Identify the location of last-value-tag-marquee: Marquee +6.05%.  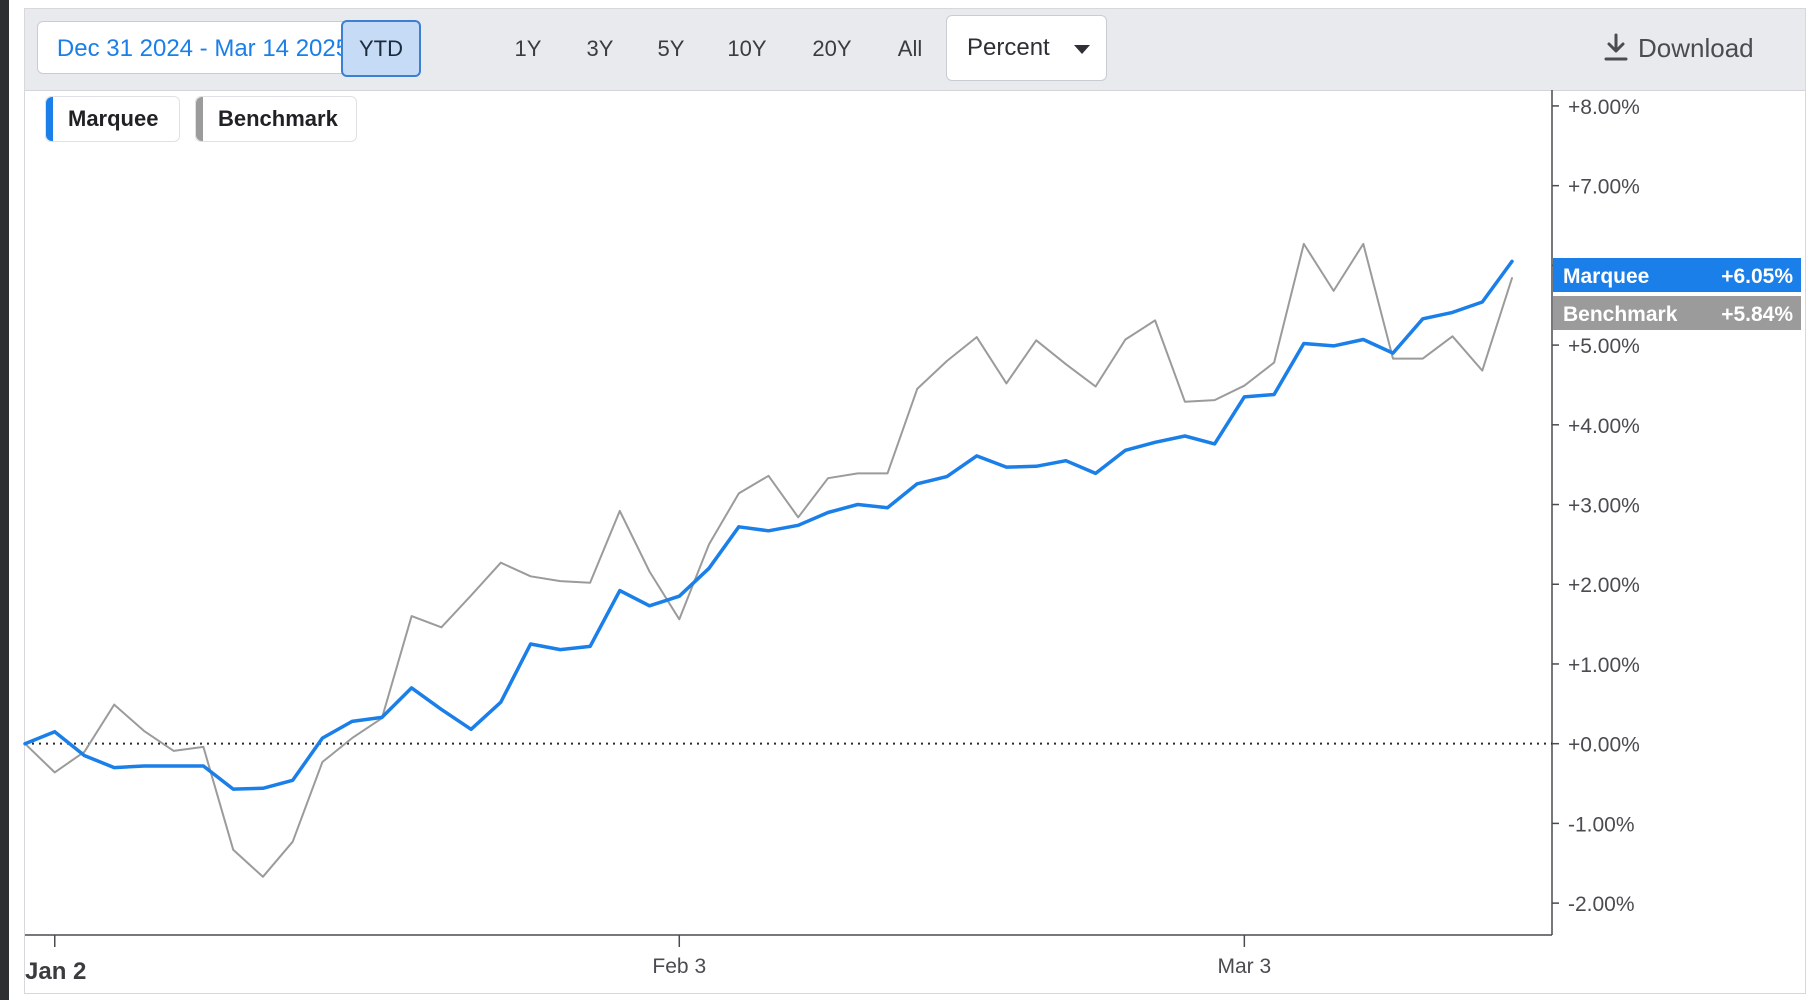
(1677, 275).